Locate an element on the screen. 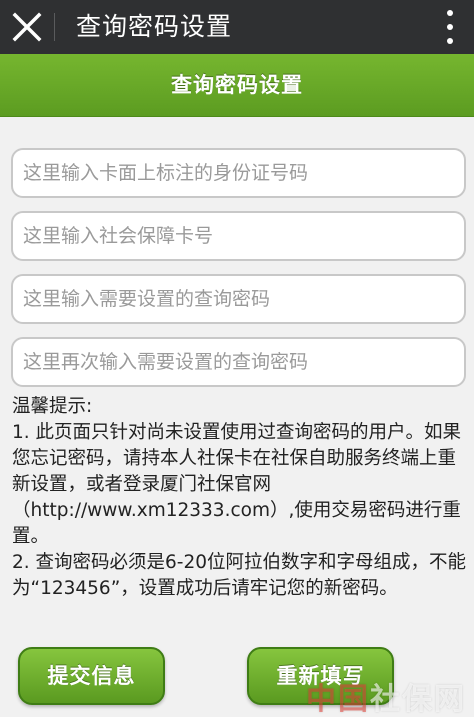 This screenshot has width=474, height=717. page-header: 查询密码设置 is located at coordinates (237, 85).